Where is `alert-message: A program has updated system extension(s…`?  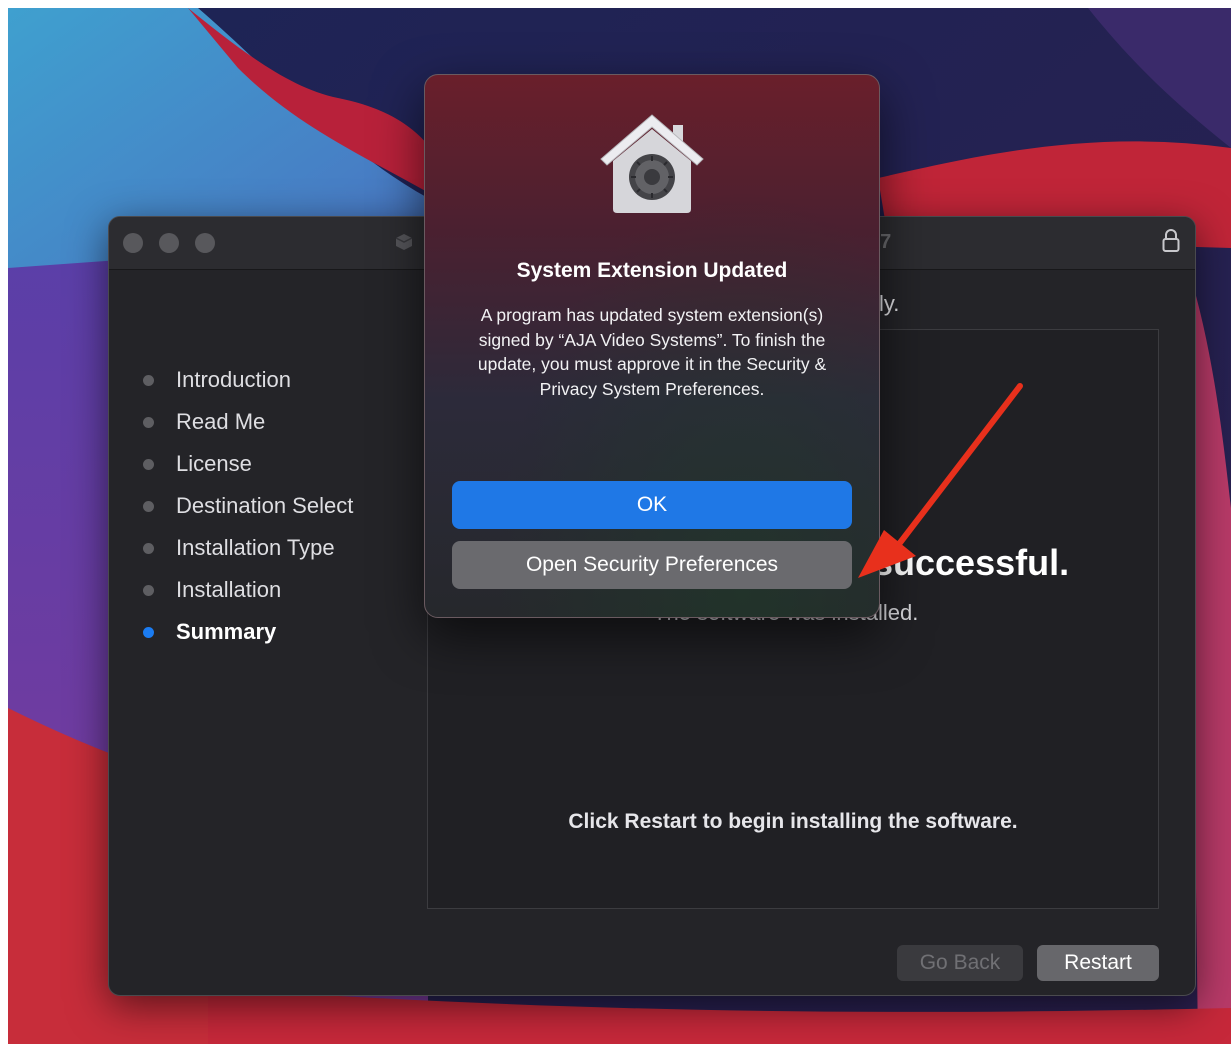 alert-message: A program has updated system extension(s… is located at coordinates (652, 352).